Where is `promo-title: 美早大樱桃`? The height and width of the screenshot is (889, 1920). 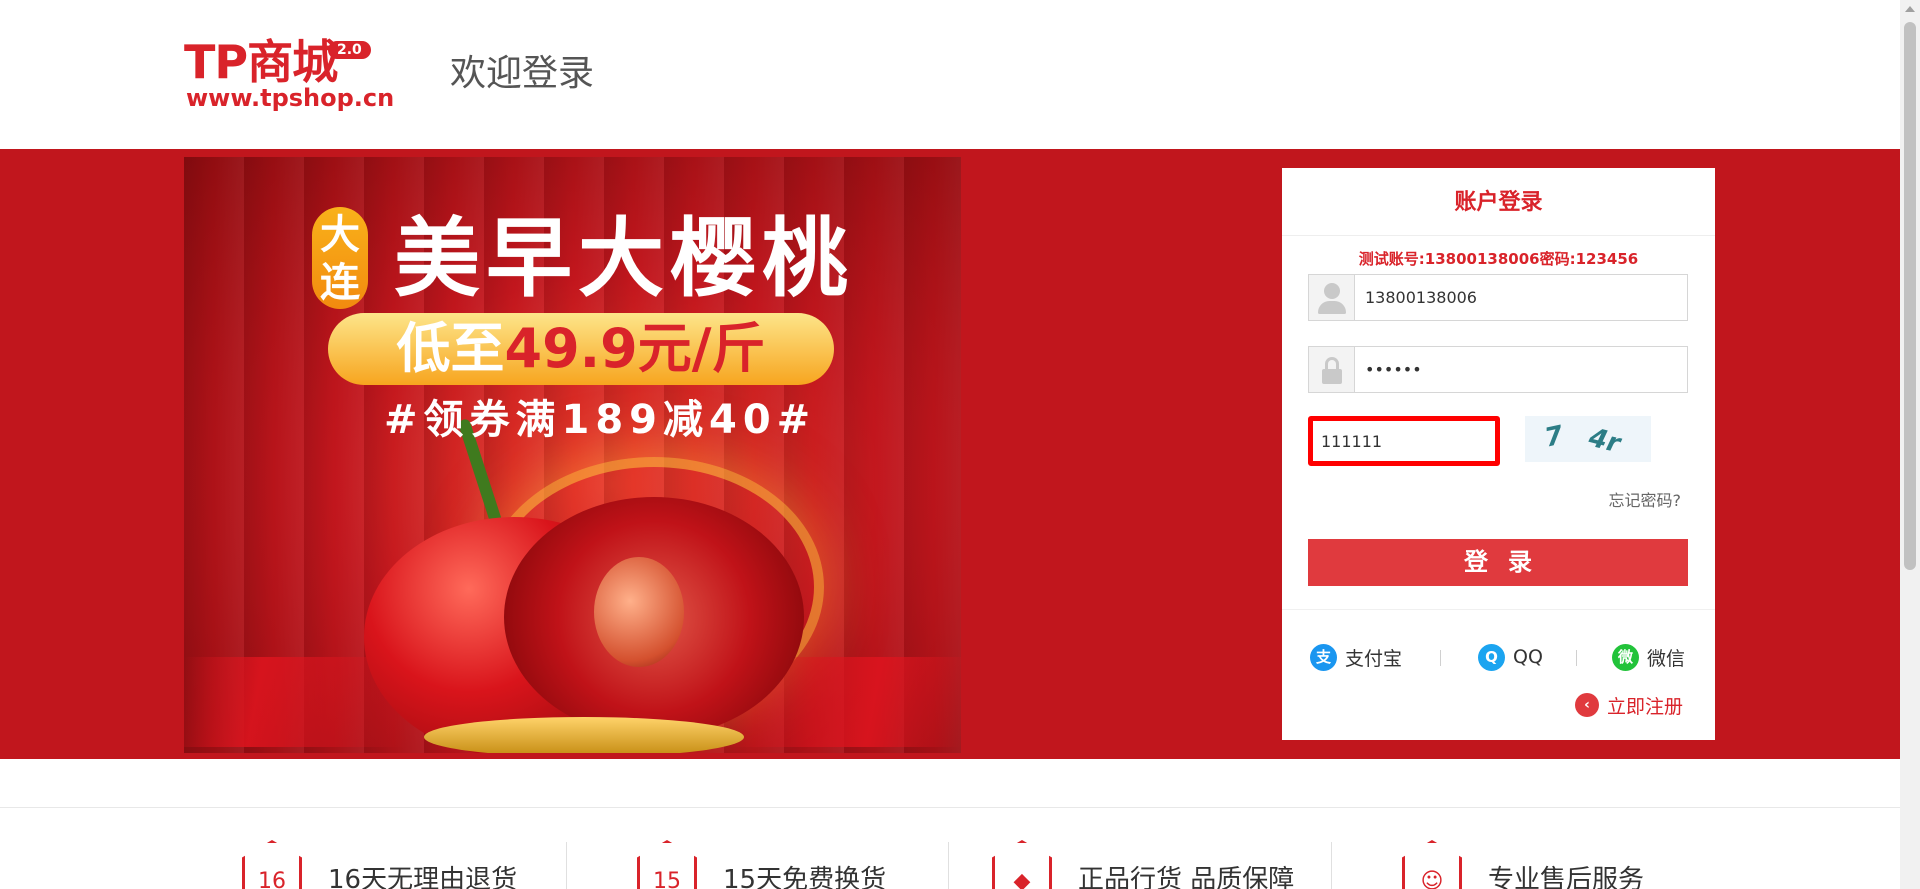 promo-title: 美早大樱桃 is located at coordinates (624, 259).